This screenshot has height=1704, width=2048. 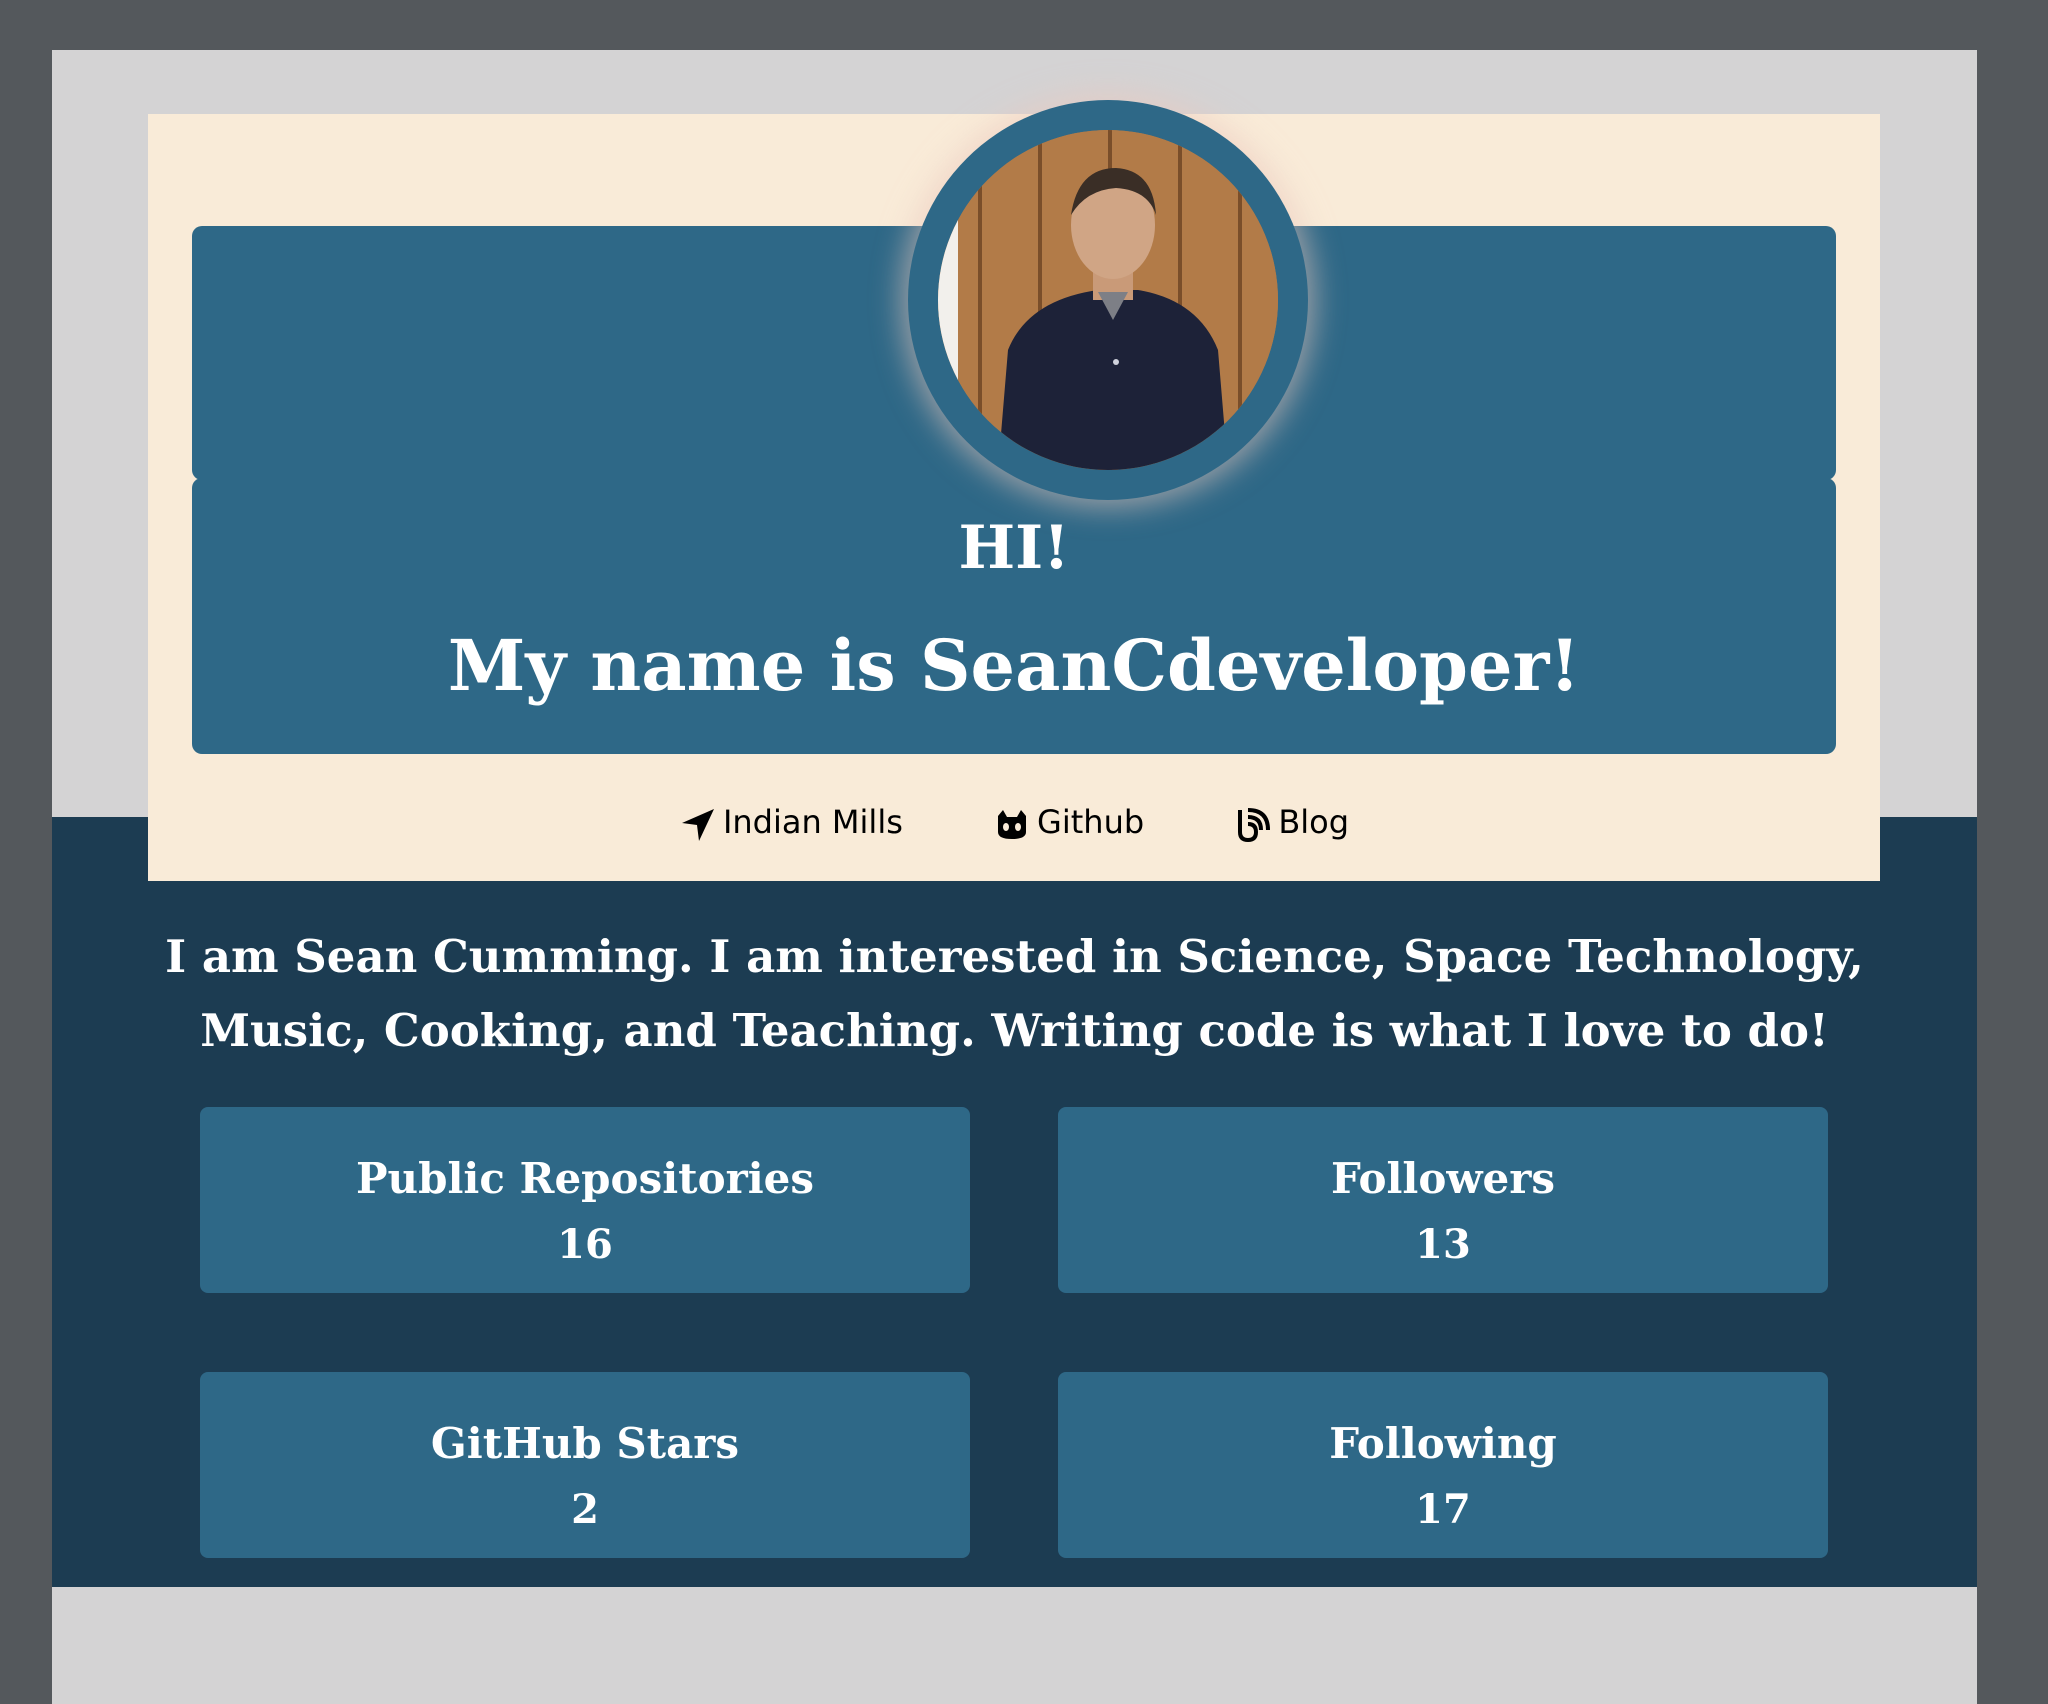 What do you see at coordinates (1091, 822) in the screenshot?
I see `github-label: Github` at bounding box center [1091, 822].